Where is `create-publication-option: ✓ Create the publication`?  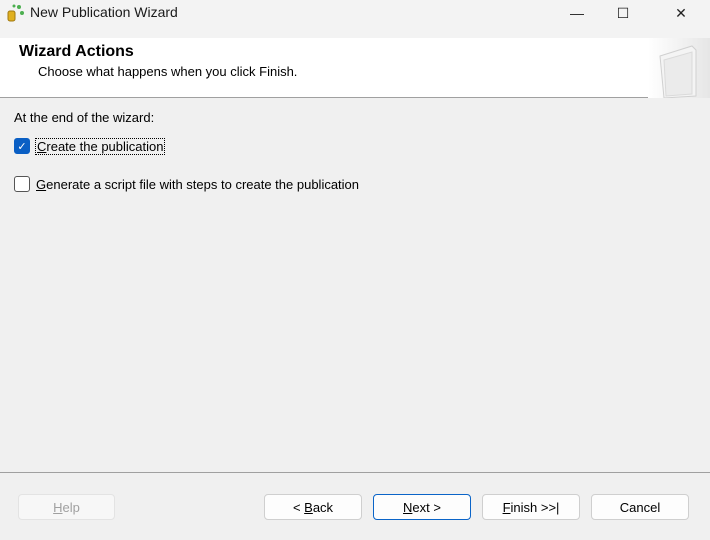
create-publication-option: ✓ Create the publication is located at coordinates (90, 146).